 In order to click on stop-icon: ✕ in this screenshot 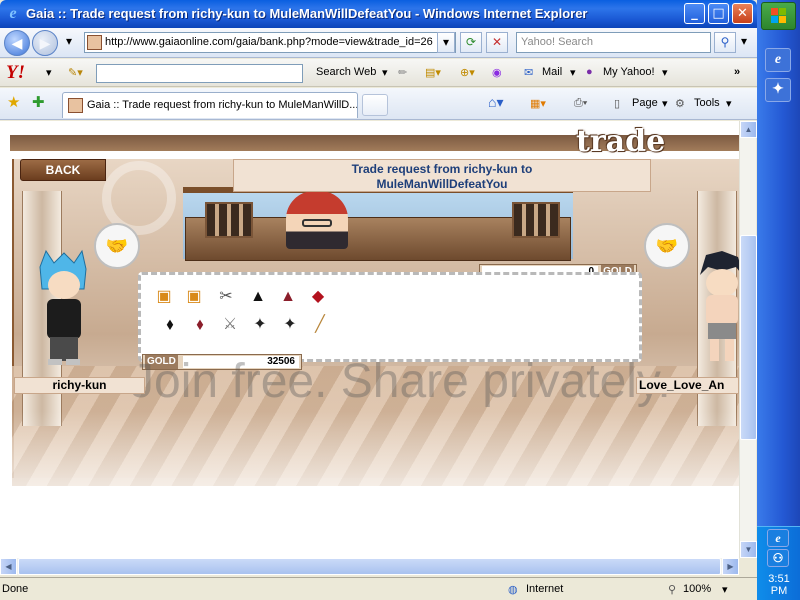, I will do `click(497, 42)`.